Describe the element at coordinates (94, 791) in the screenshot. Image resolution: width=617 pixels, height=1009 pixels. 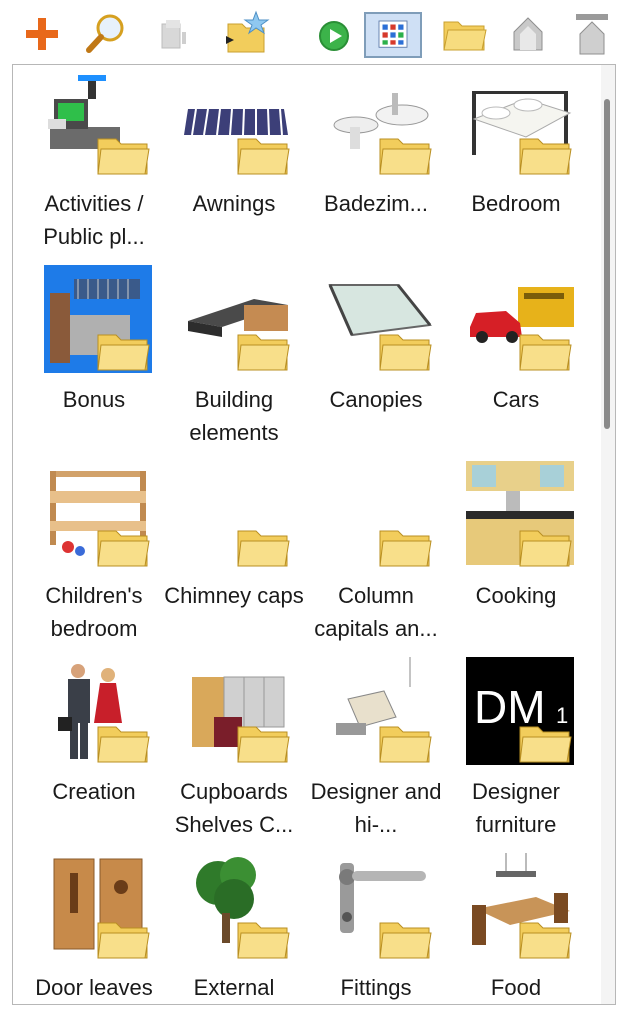
I see `catalog-item-label: Creation` at that location.